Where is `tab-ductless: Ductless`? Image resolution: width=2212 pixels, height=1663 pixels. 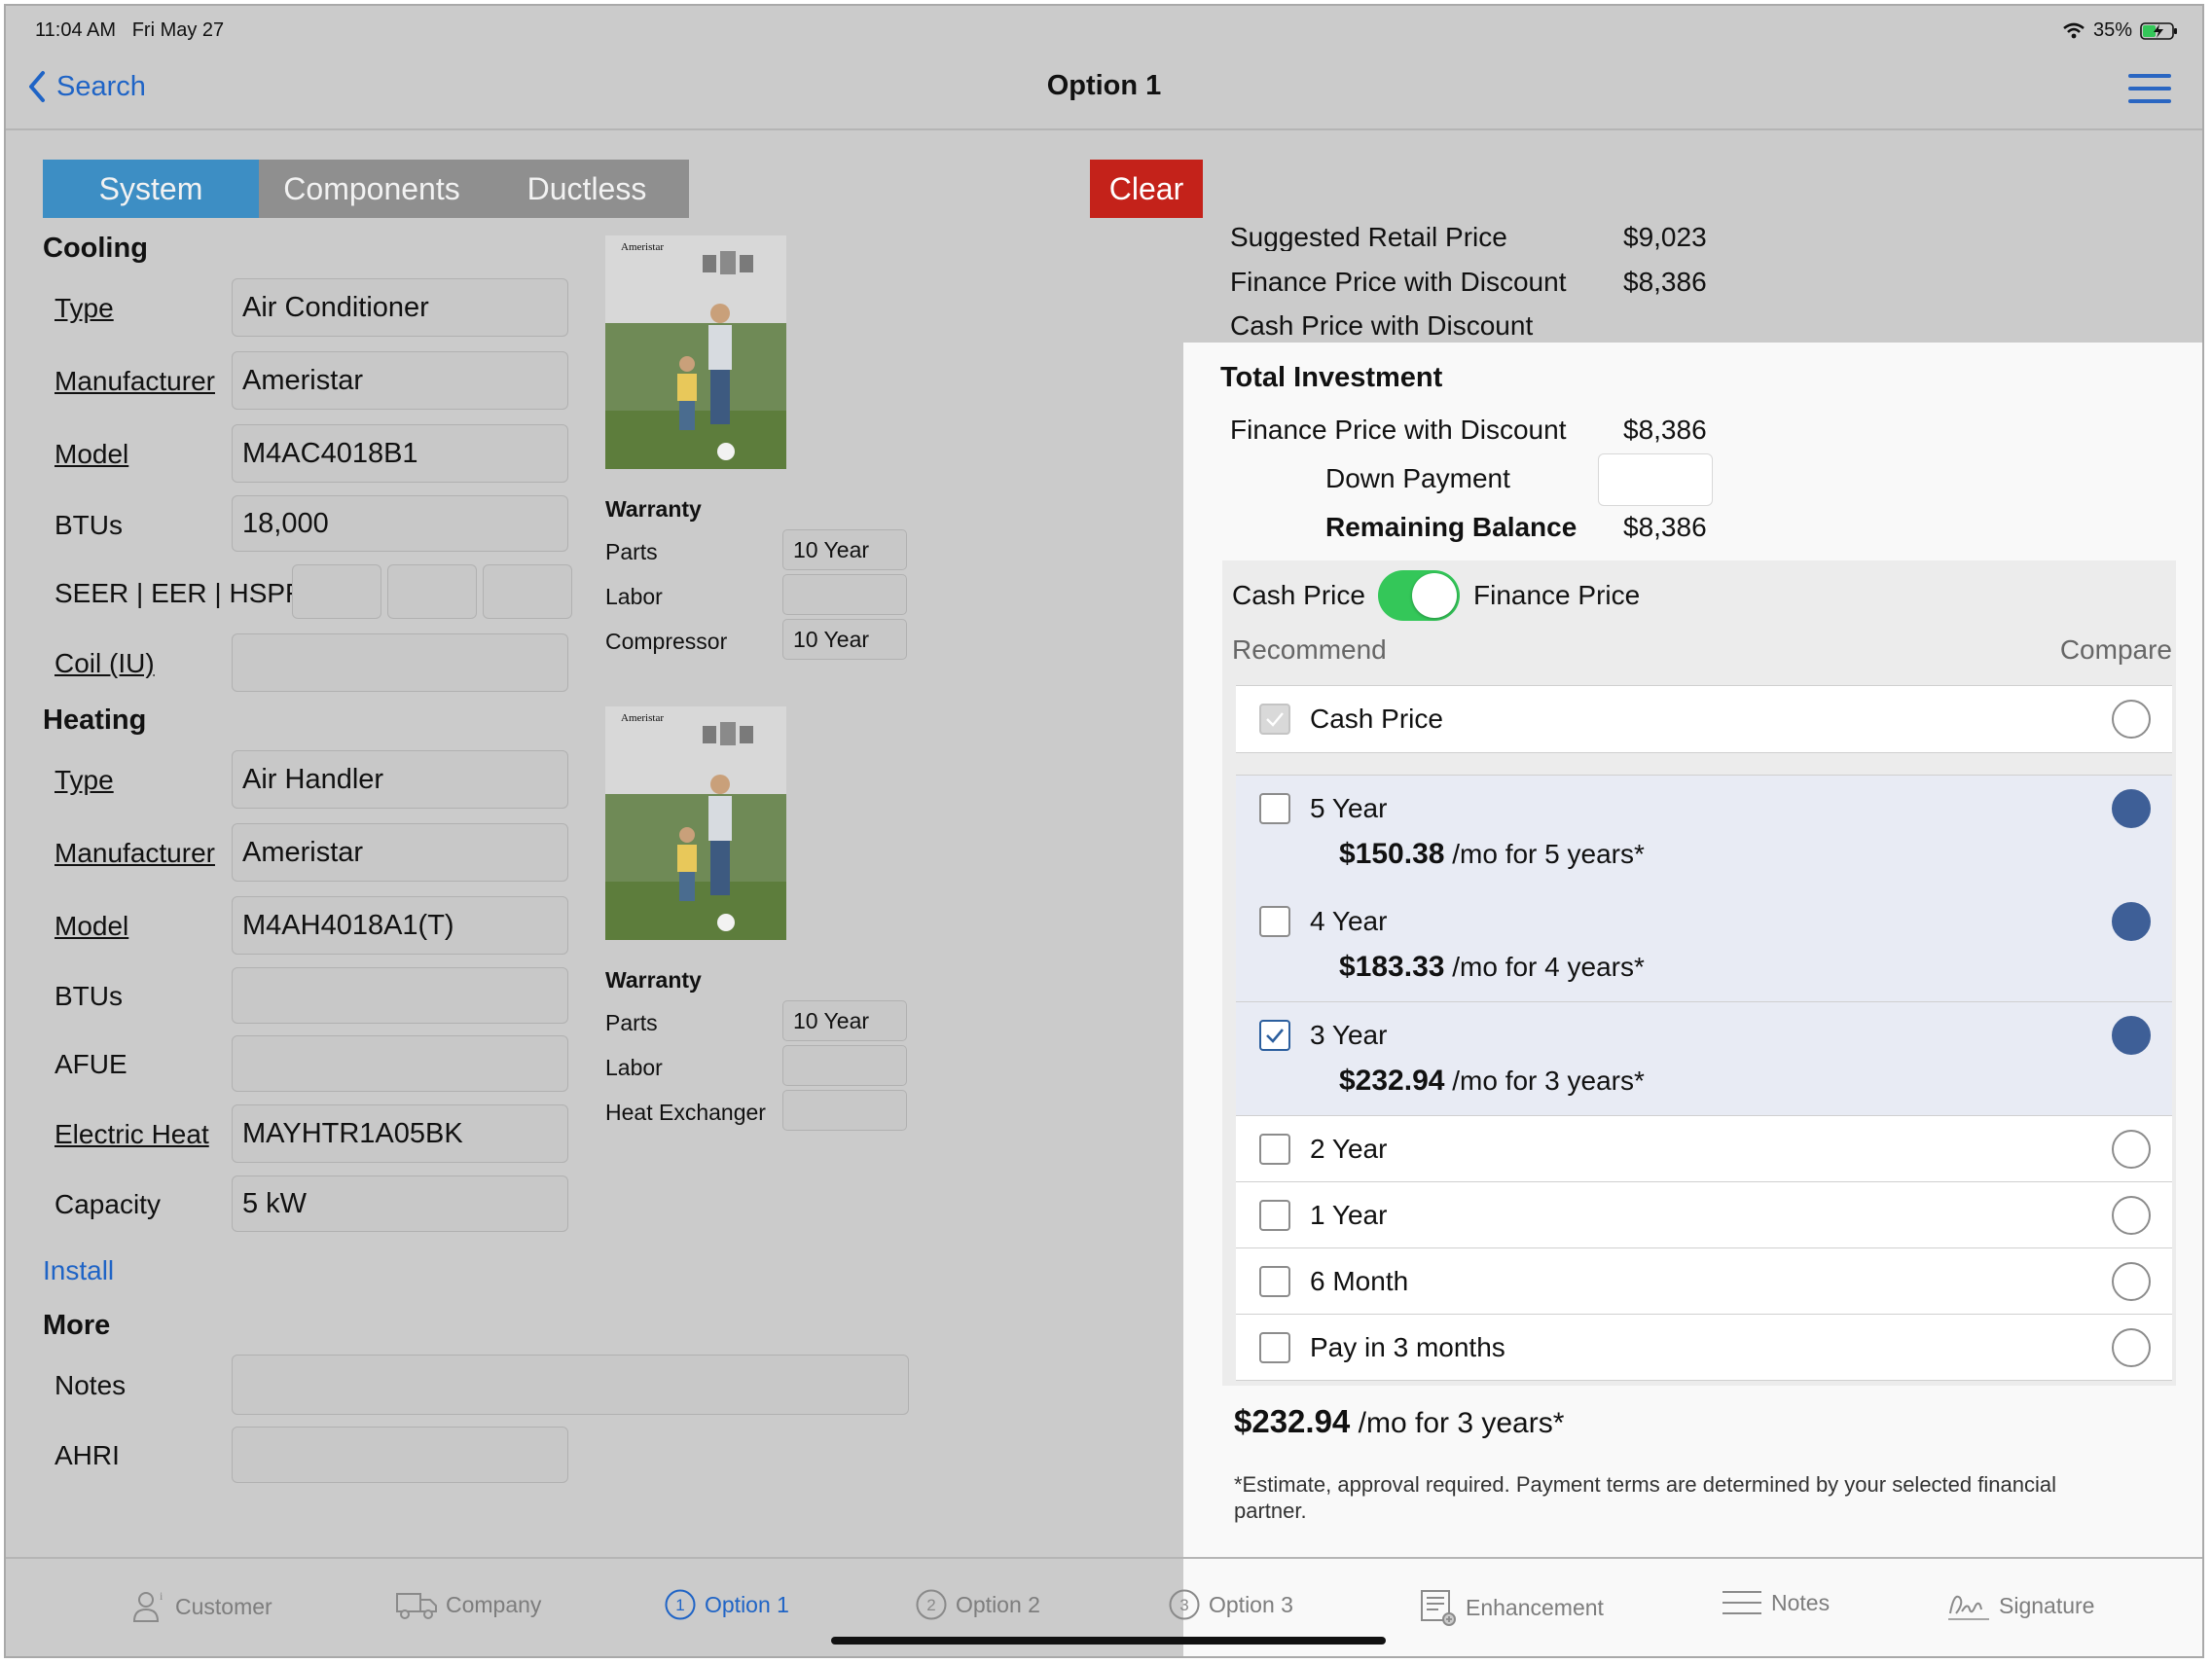 tab-ductless: Ductless is located at coordinates (587, 189).